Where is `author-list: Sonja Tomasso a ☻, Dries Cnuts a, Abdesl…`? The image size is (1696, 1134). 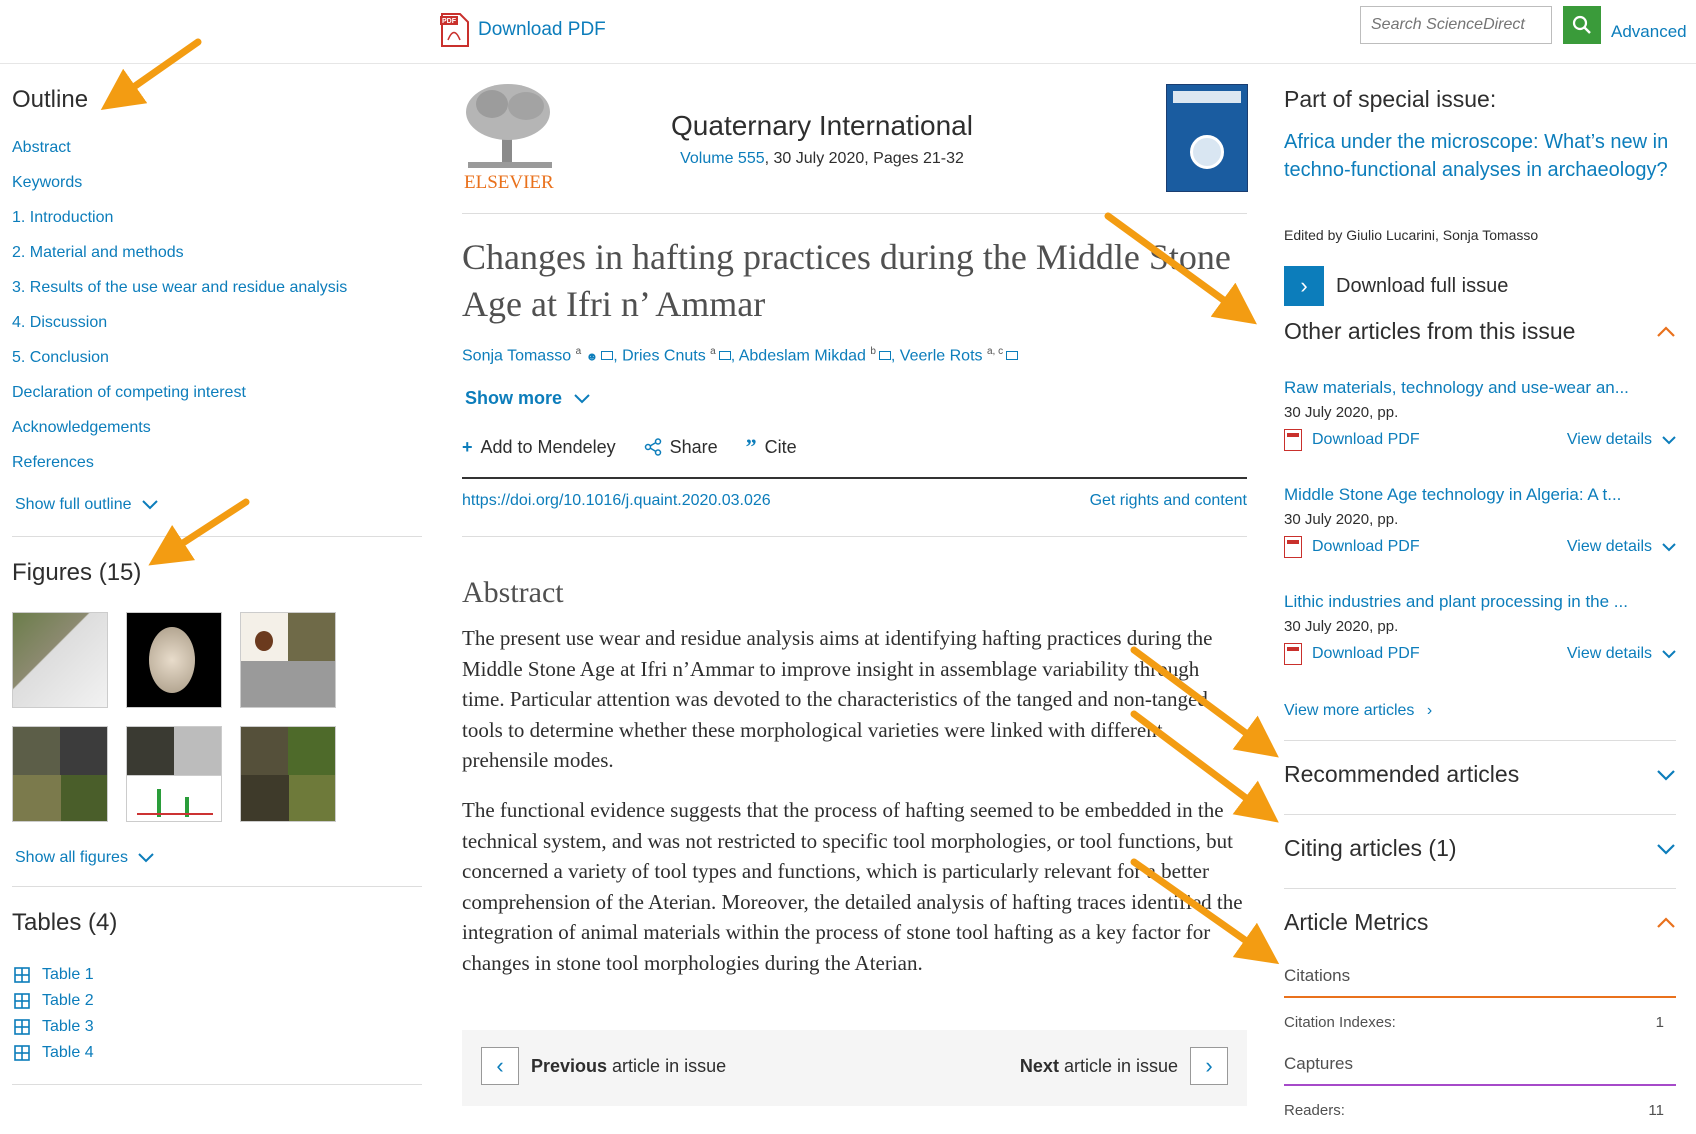 author-list: Sonja Tomasso a ☻, Dries Cnuts a, Abdesl… is located at coordinates (740, 355).